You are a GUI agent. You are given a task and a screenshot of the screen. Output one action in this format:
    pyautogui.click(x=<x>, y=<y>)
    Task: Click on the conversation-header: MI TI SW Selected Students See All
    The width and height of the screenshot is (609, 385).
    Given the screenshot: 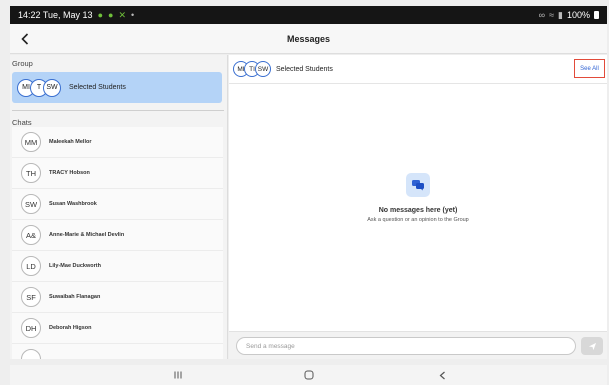 What is the action you would take?
    pyautogui.click(x=418, y=69)
    